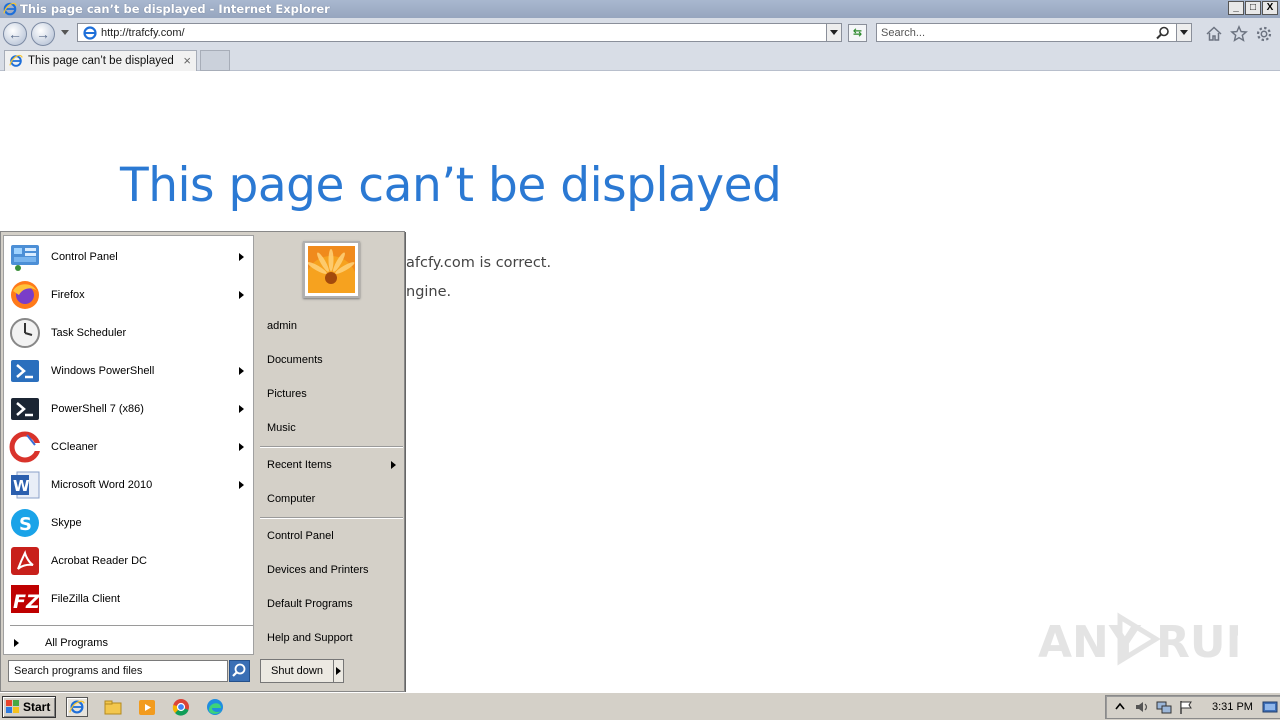 Image resolution: width=1280 pixels, height=720 pixels. Describe the element at coordinates (1264, 34) in the screenshot. I see `settings-gear-icon` at that location.